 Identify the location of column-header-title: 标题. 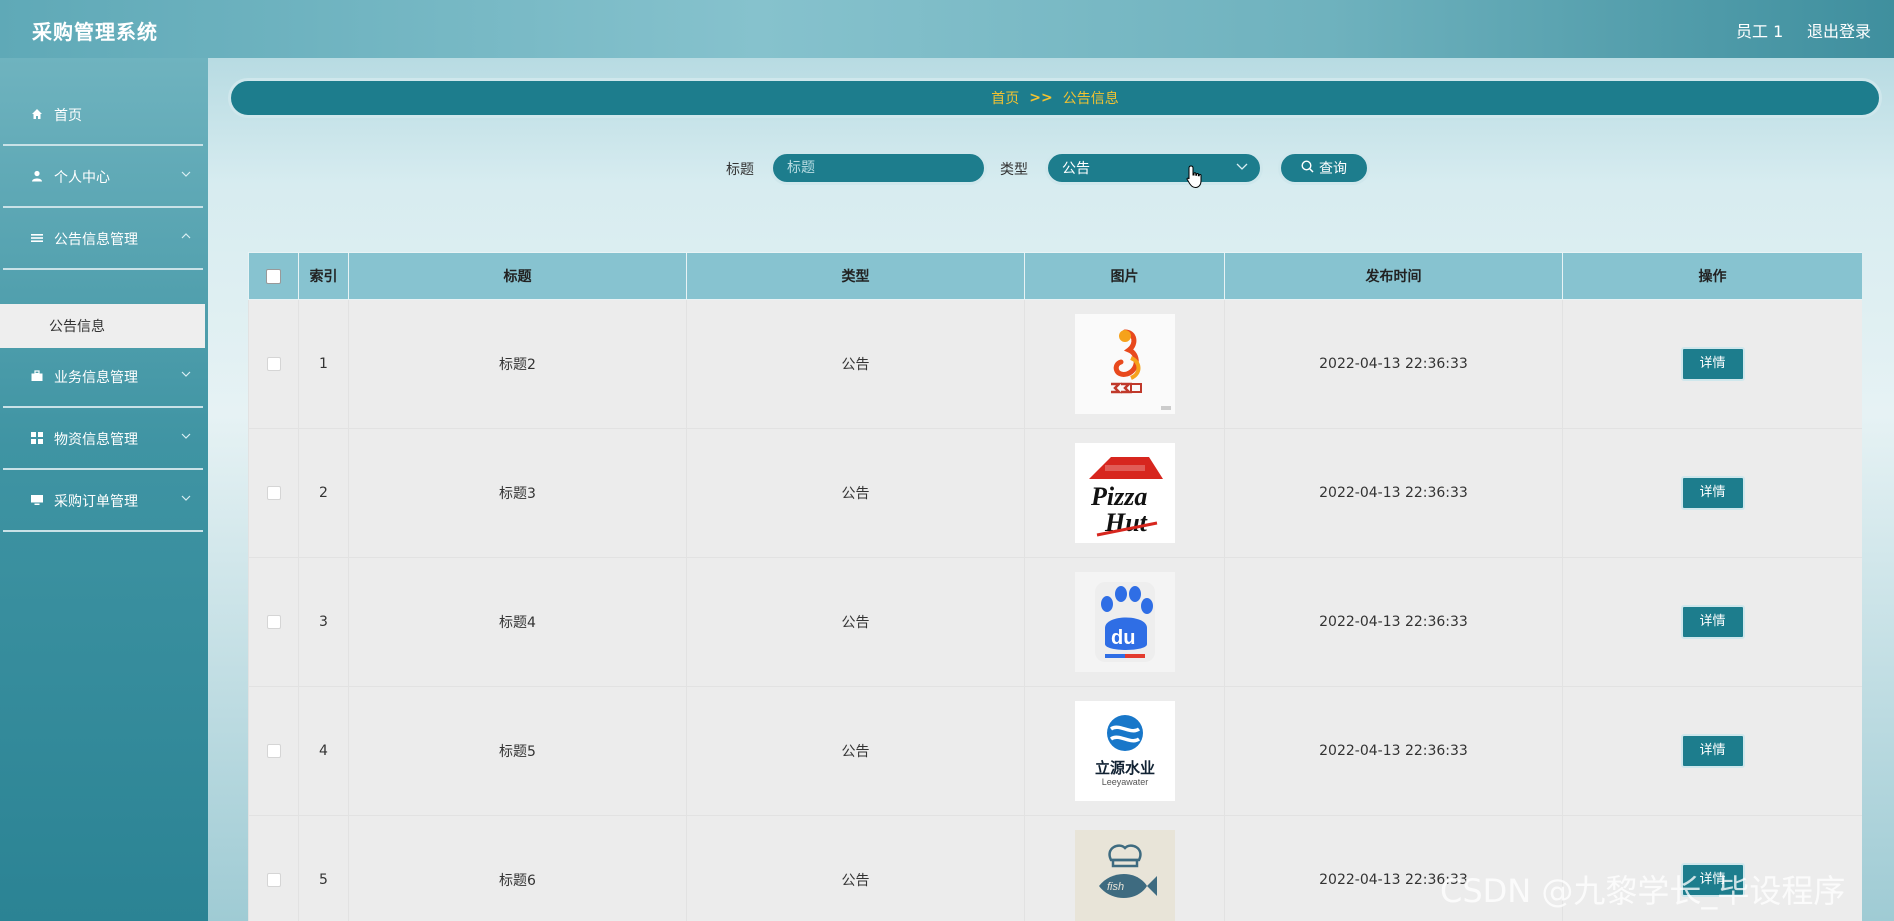
(517, 276).